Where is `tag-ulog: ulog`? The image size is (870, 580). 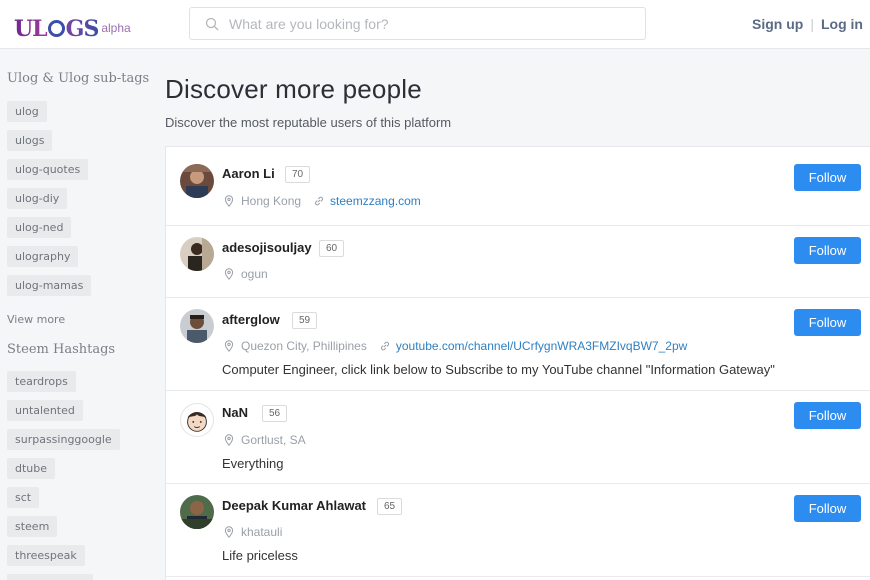
tag-ulog: ulog is located at coordinates (27, 111).